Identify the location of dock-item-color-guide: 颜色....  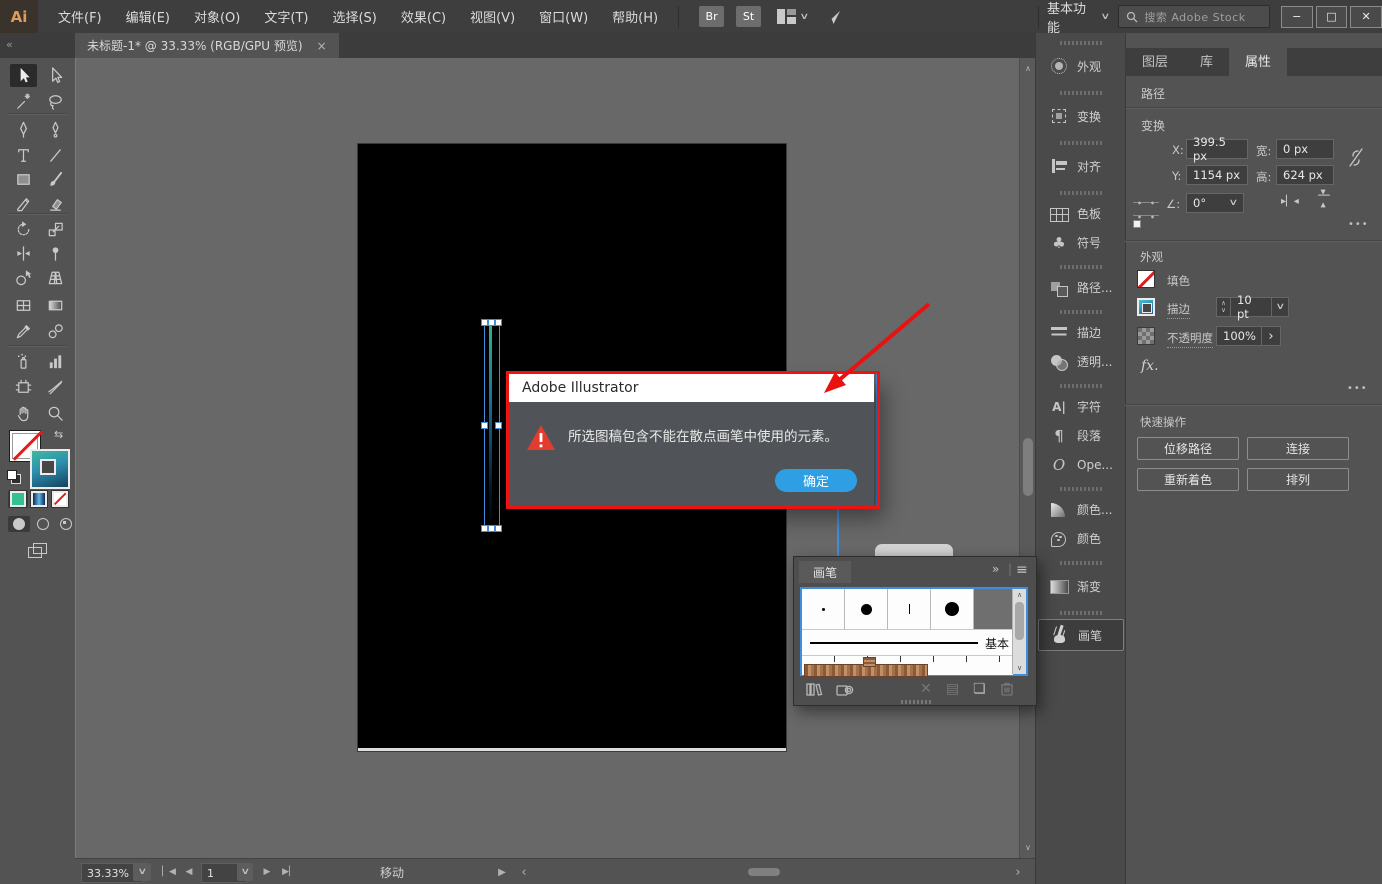
(1081, 509).